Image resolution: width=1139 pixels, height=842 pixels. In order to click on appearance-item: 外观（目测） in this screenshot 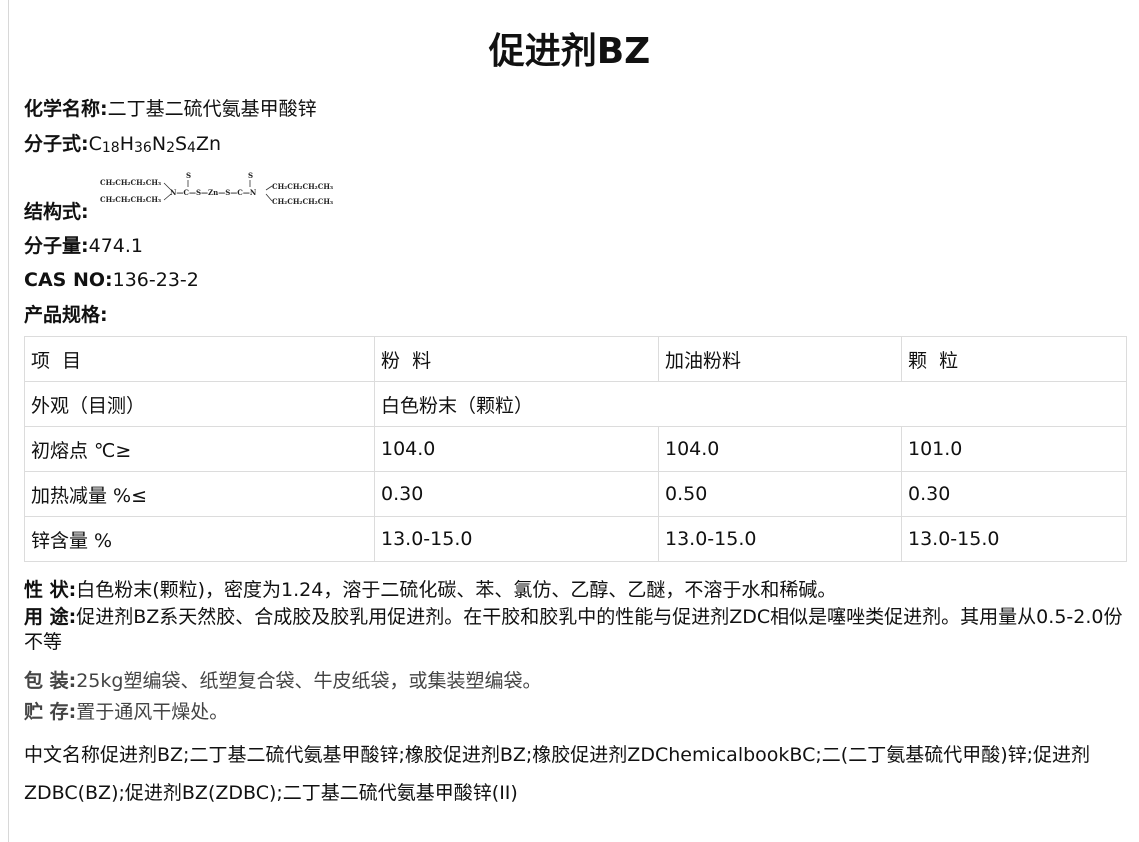, I will do `click(199, 404)`.